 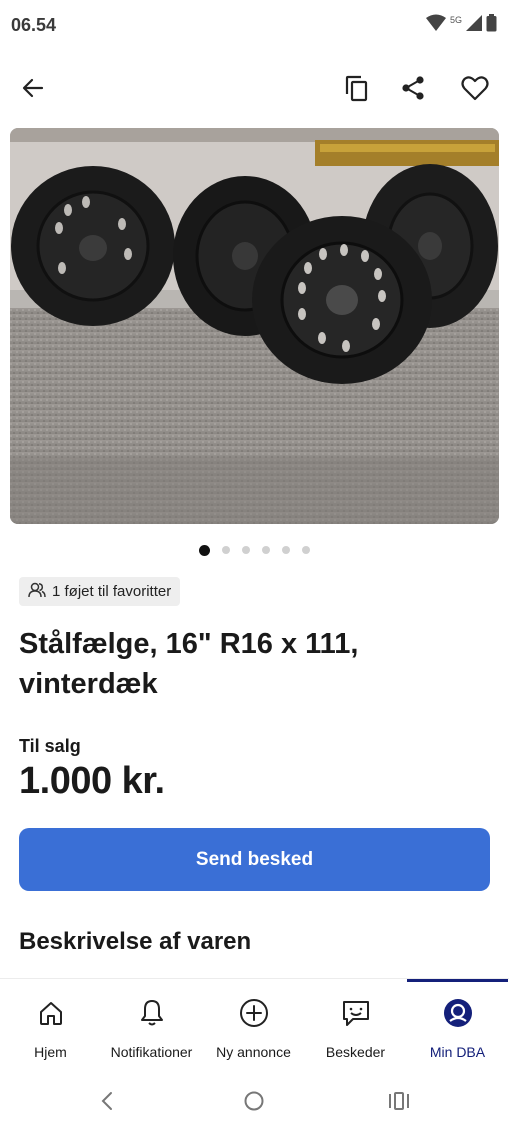 I want to click on network-type-label: 5G, so click(x=455, y=20).